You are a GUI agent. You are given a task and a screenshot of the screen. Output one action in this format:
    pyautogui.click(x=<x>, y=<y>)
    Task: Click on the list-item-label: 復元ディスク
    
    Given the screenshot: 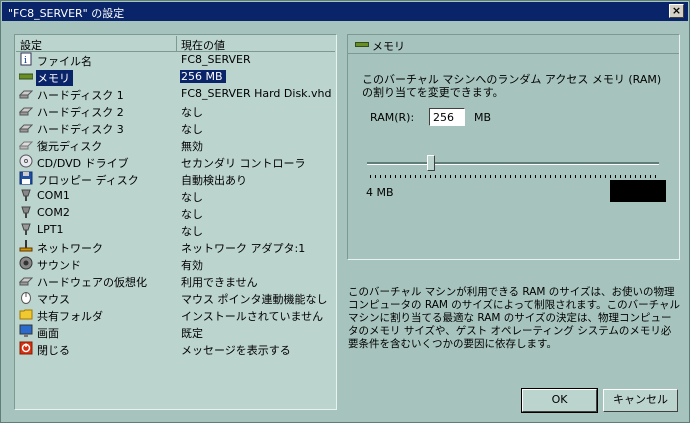 What is the action you would take?
    pyautogui.click(x=70, y=146)
    